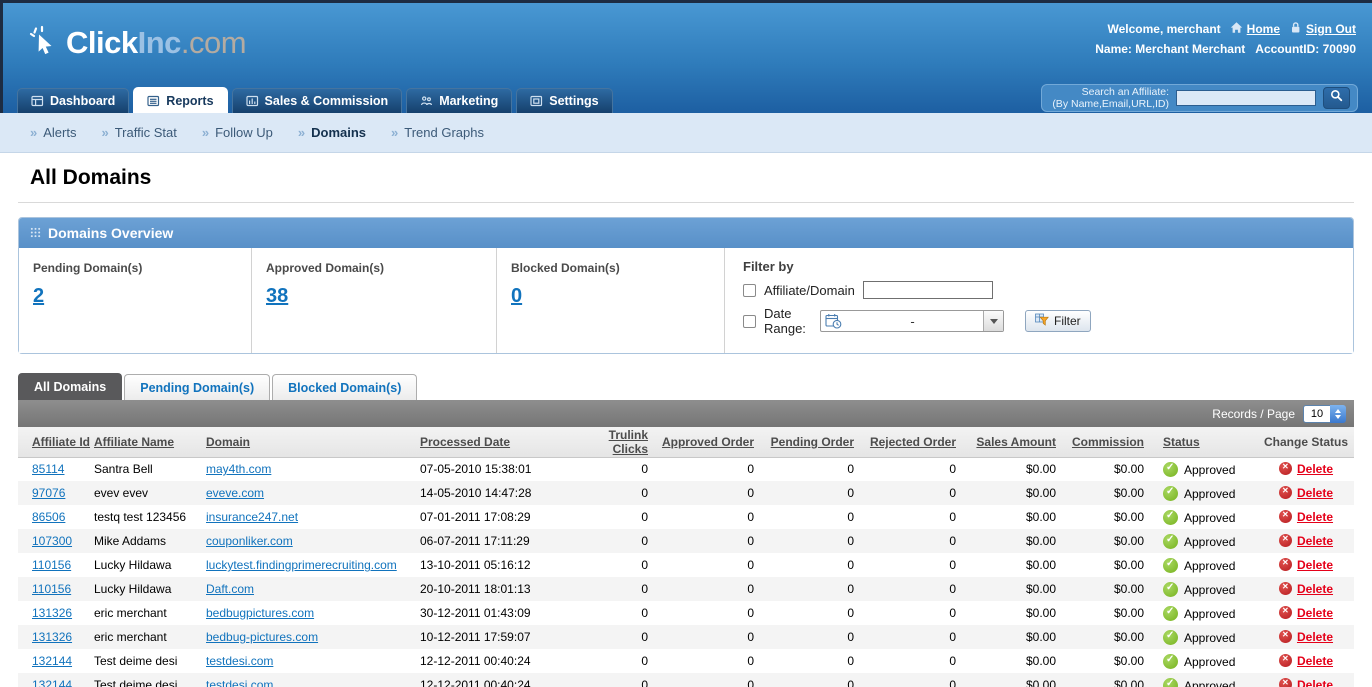 The height and width of the screenshot is (687, 1372). Describe the element at coordinates (252, 517) in the screenshot. I see `domain-link: insurance247.net` at that location.